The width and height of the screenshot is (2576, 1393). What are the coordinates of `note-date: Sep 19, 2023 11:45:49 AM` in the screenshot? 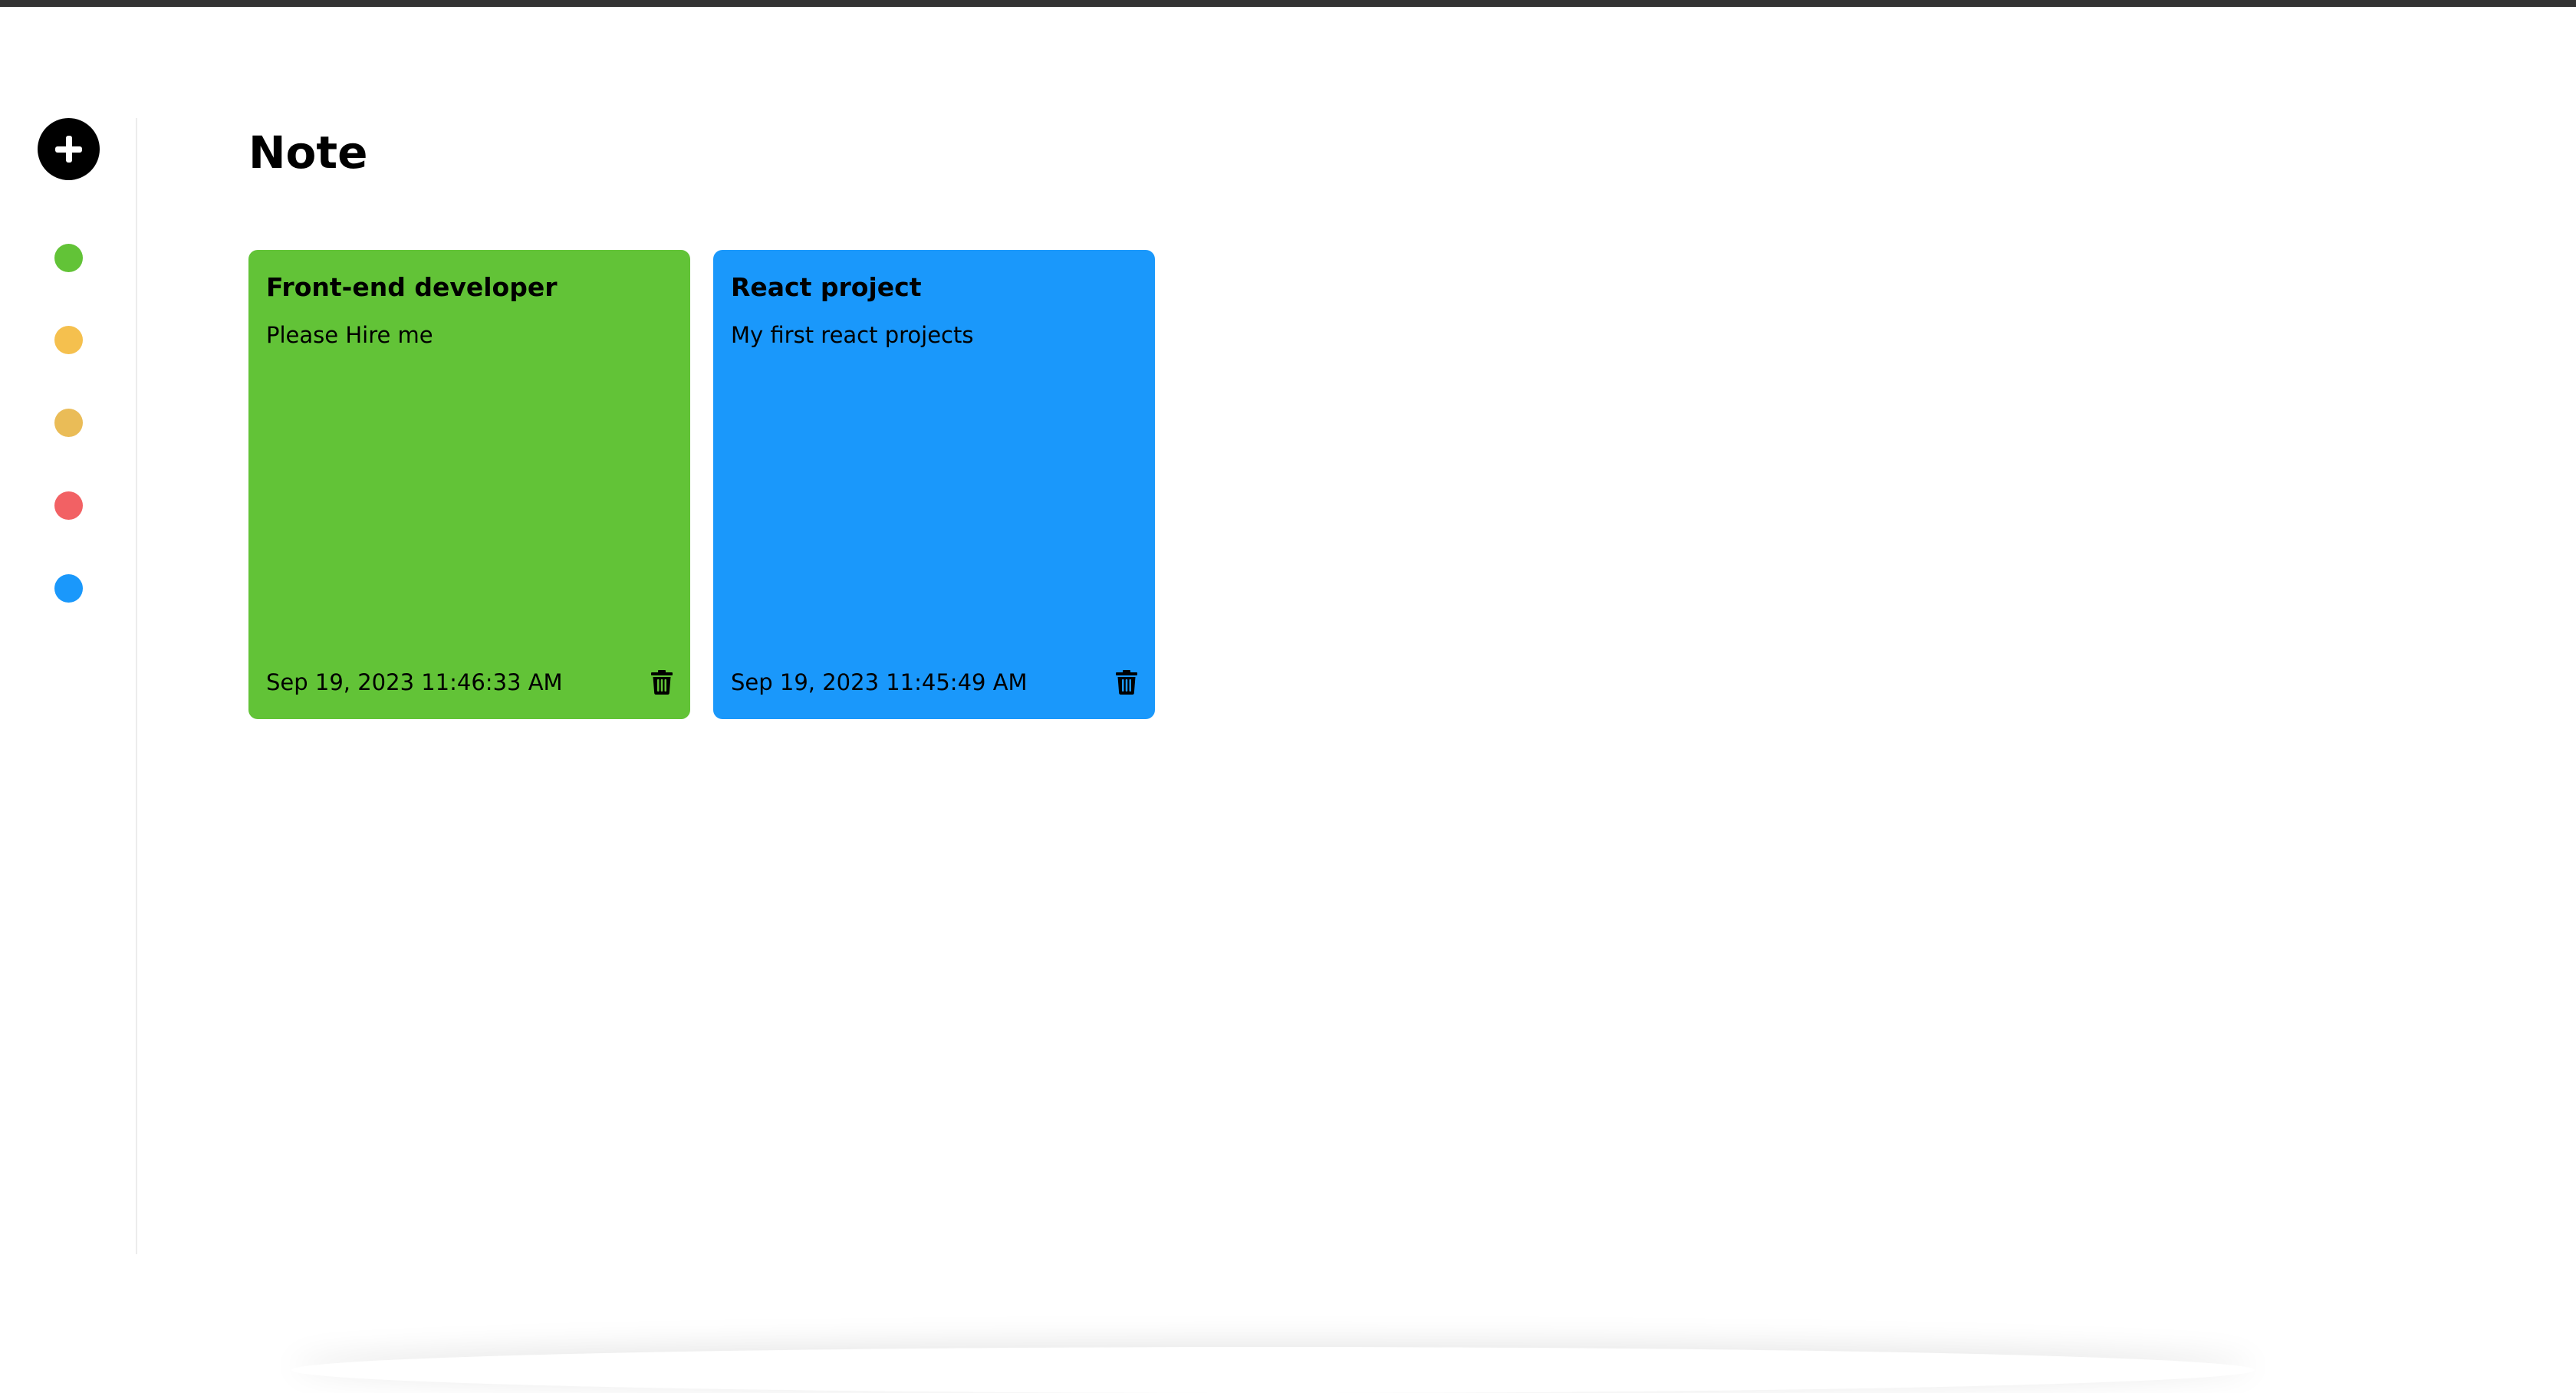 It's located at (879, 682).